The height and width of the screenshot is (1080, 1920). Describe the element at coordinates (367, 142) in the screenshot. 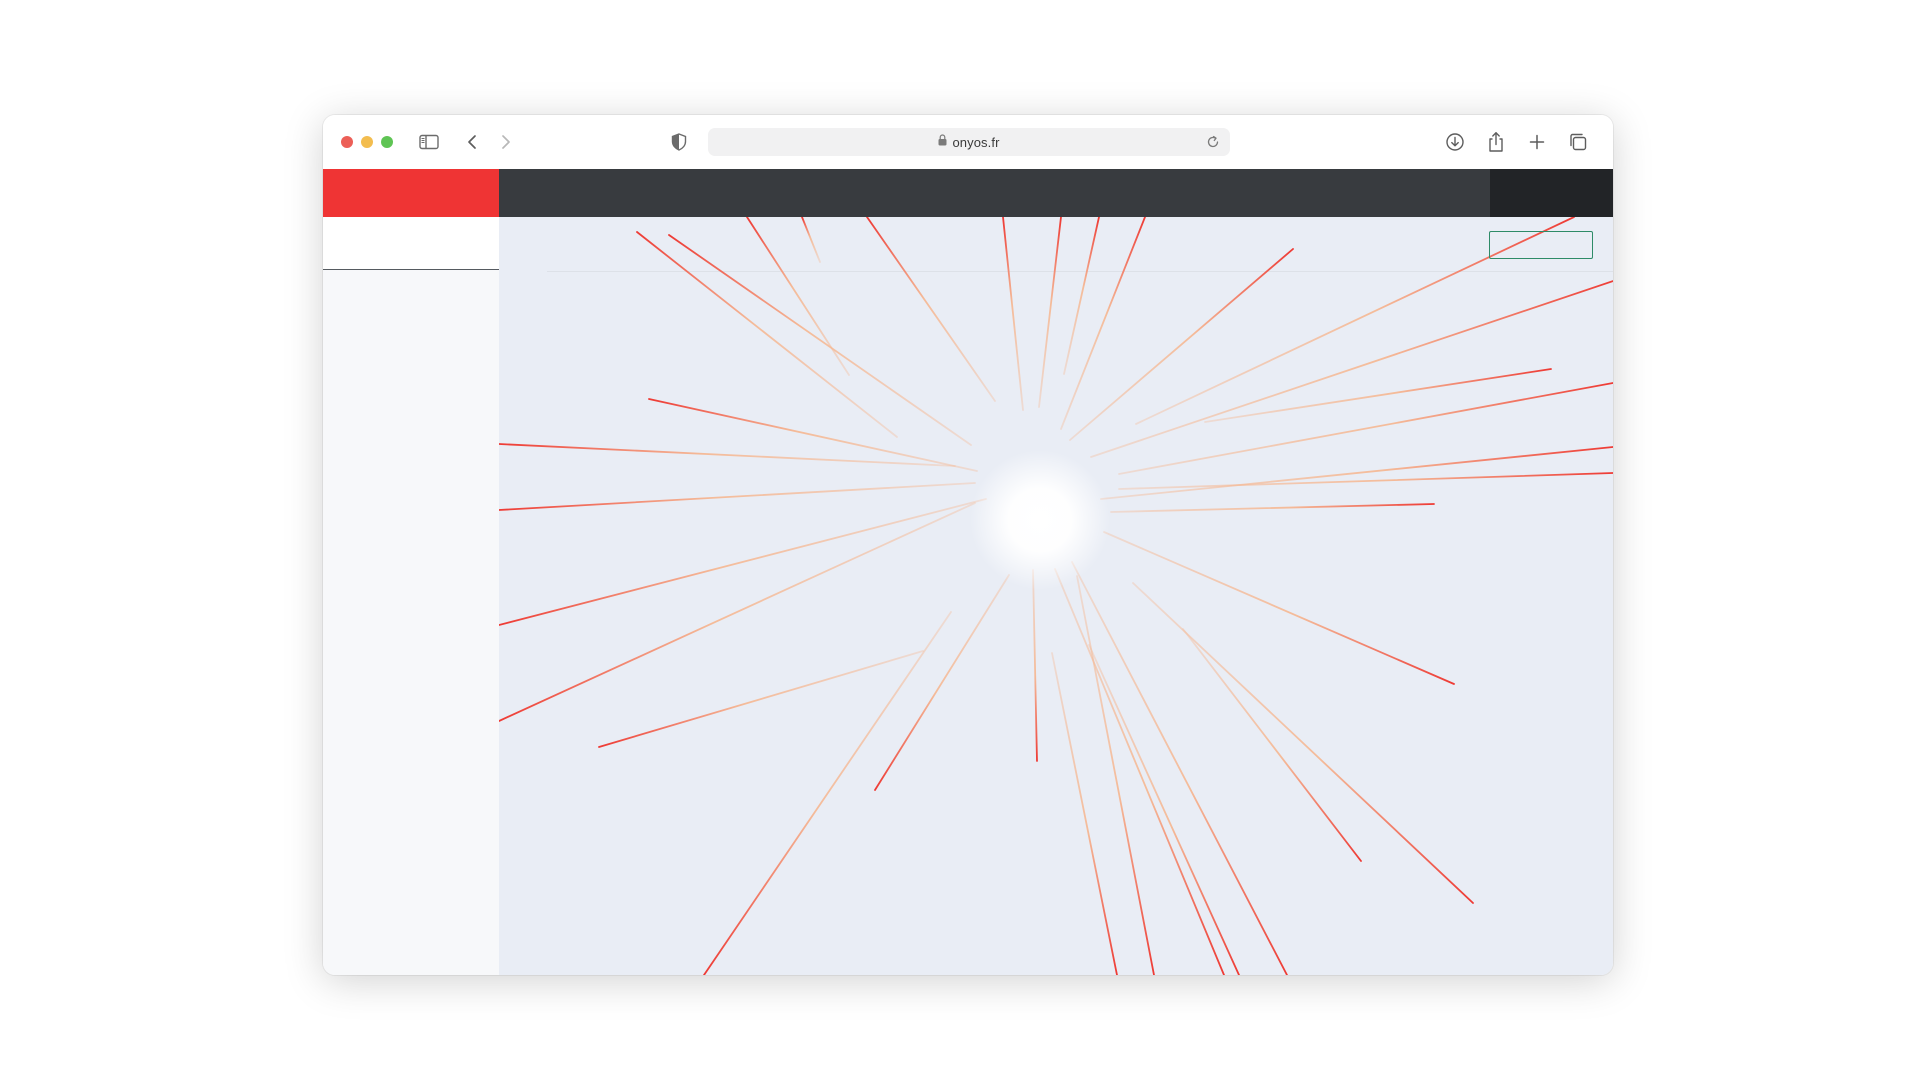

I see `minimize-window-button` at that location.